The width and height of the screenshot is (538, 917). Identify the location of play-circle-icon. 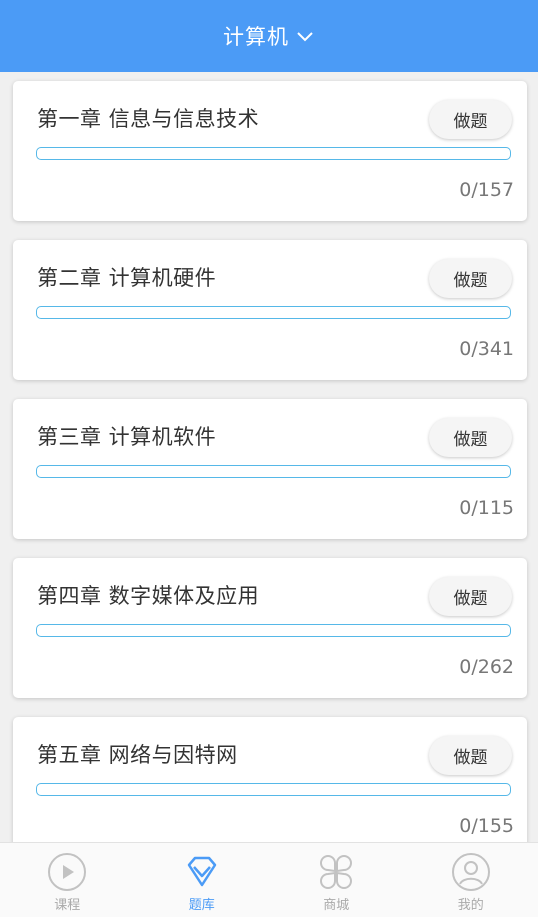
(67, 872).